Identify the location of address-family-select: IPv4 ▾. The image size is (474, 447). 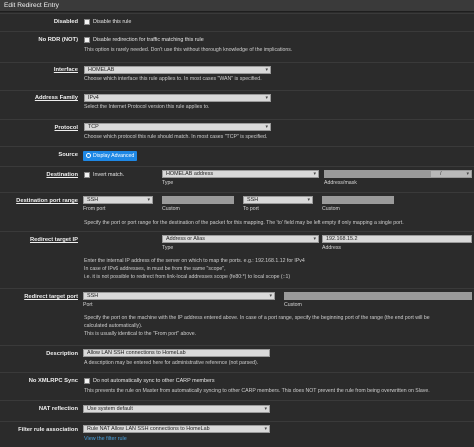
(177, 98).